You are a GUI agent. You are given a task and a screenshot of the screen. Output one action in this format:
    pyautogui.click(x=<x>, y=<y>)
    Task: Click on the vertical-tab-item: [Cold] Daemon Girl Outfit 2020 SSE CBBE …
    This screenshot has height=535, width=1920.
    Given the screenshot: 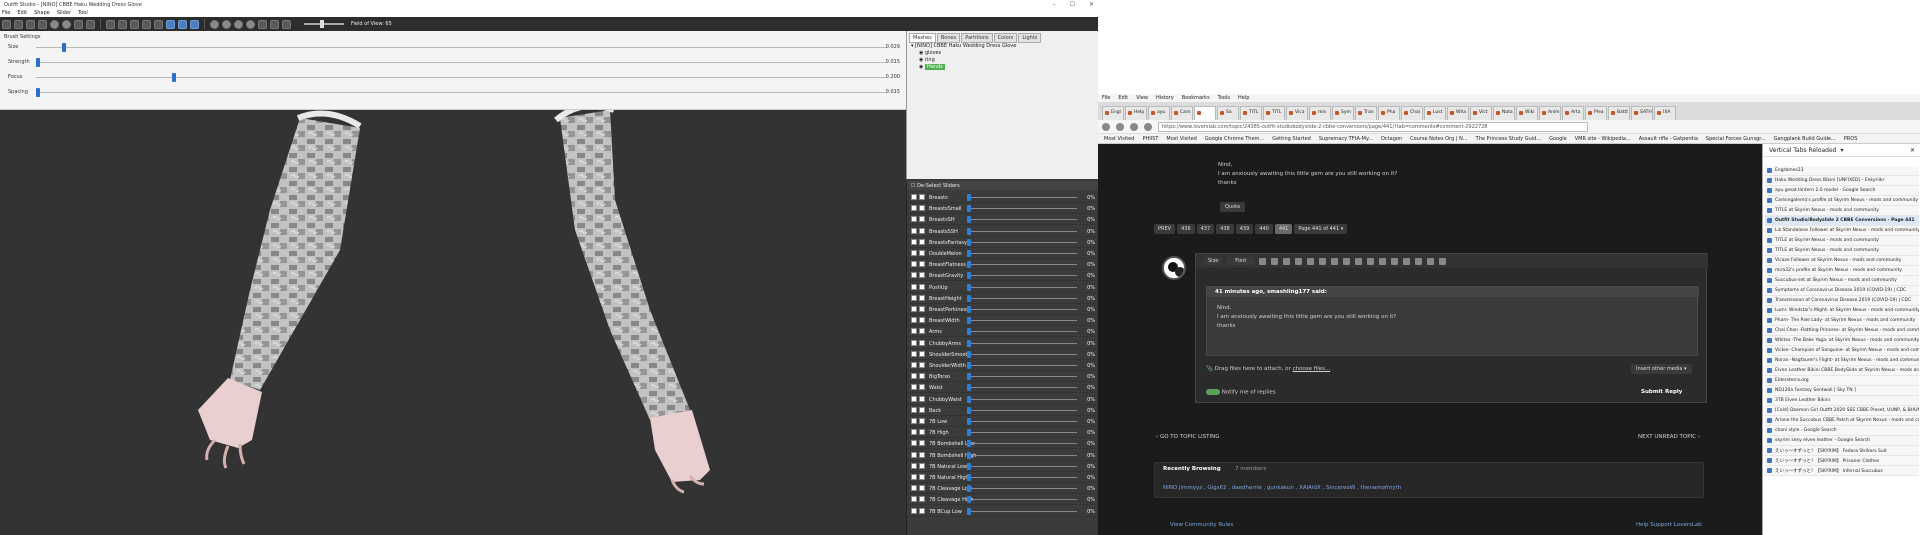 What is the action you would take?
    pyautogui.click(x=1842, y=411)
    